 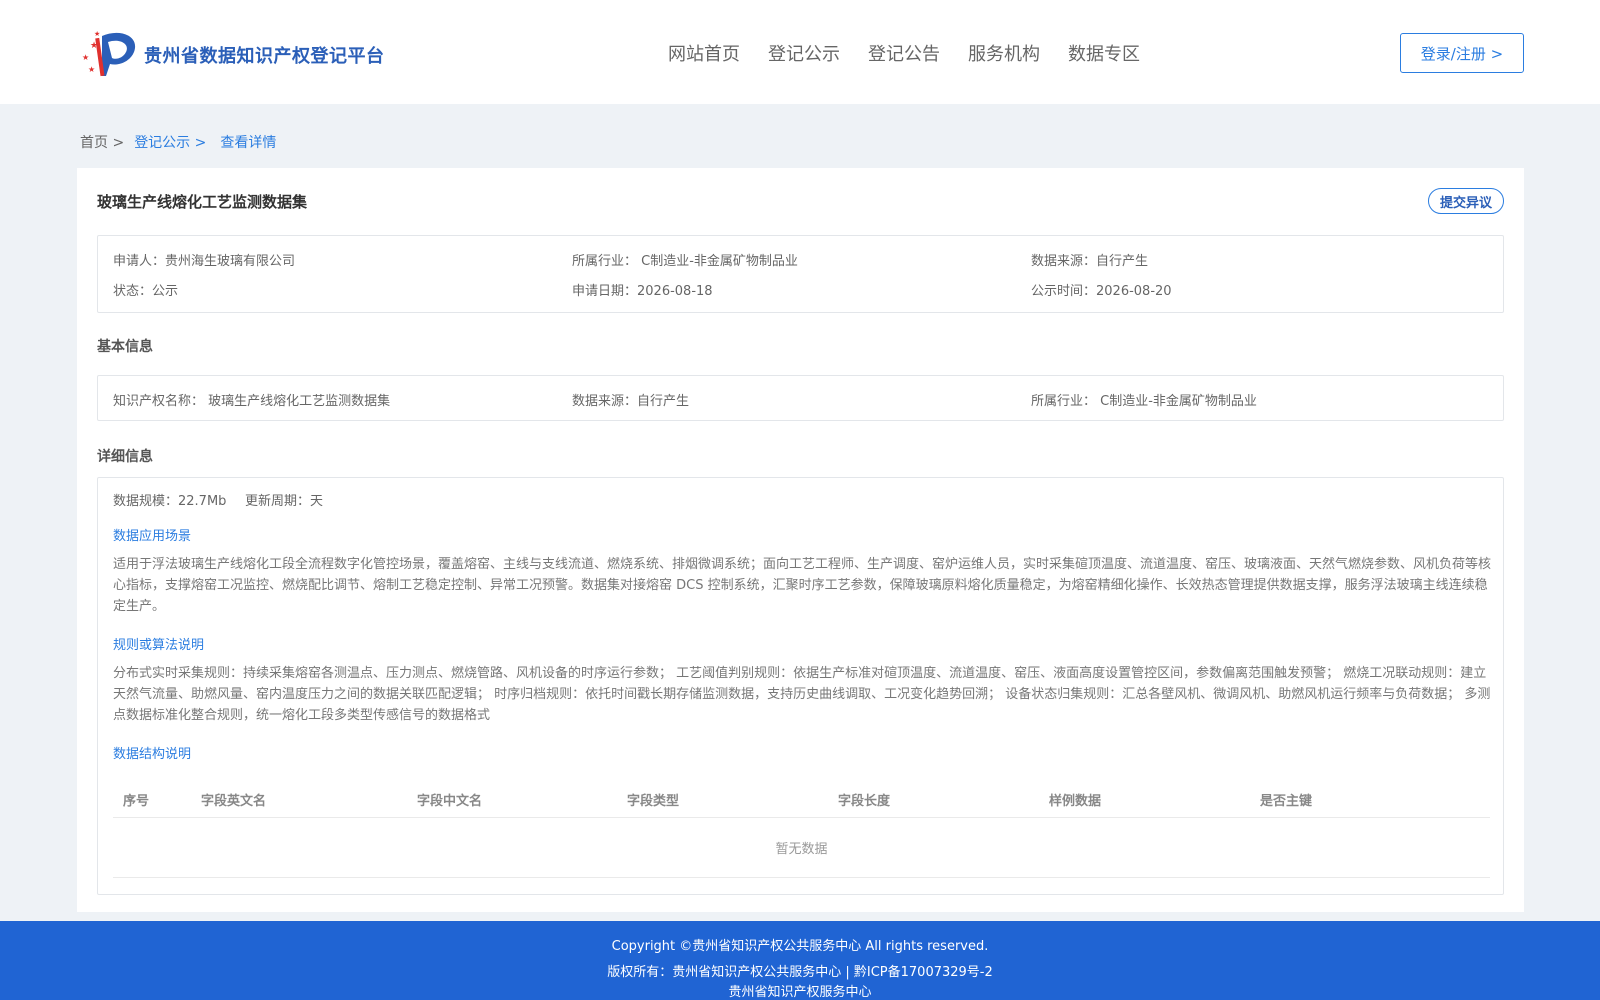 What do you see at coordinates (800, 992) in the screenshot?
I see `footer-org: 贵州省知识产权服务中心` at bounding box center [800, 992].